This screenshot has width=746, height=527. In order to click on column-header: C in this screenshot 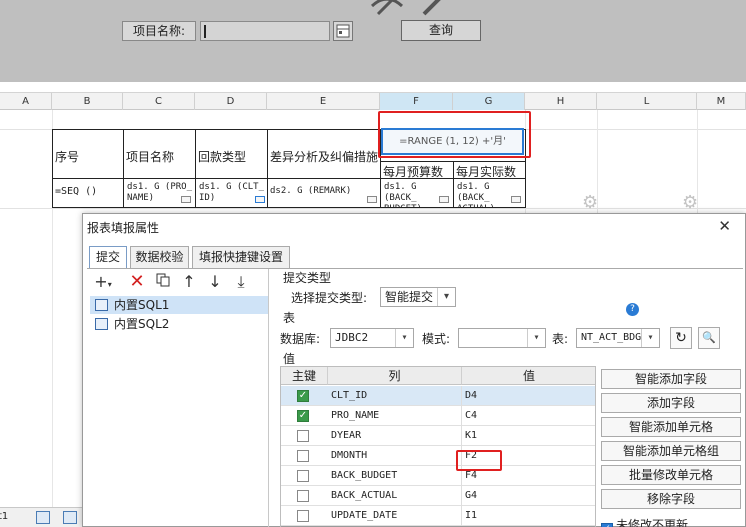, I will do `click(159, 101)`.